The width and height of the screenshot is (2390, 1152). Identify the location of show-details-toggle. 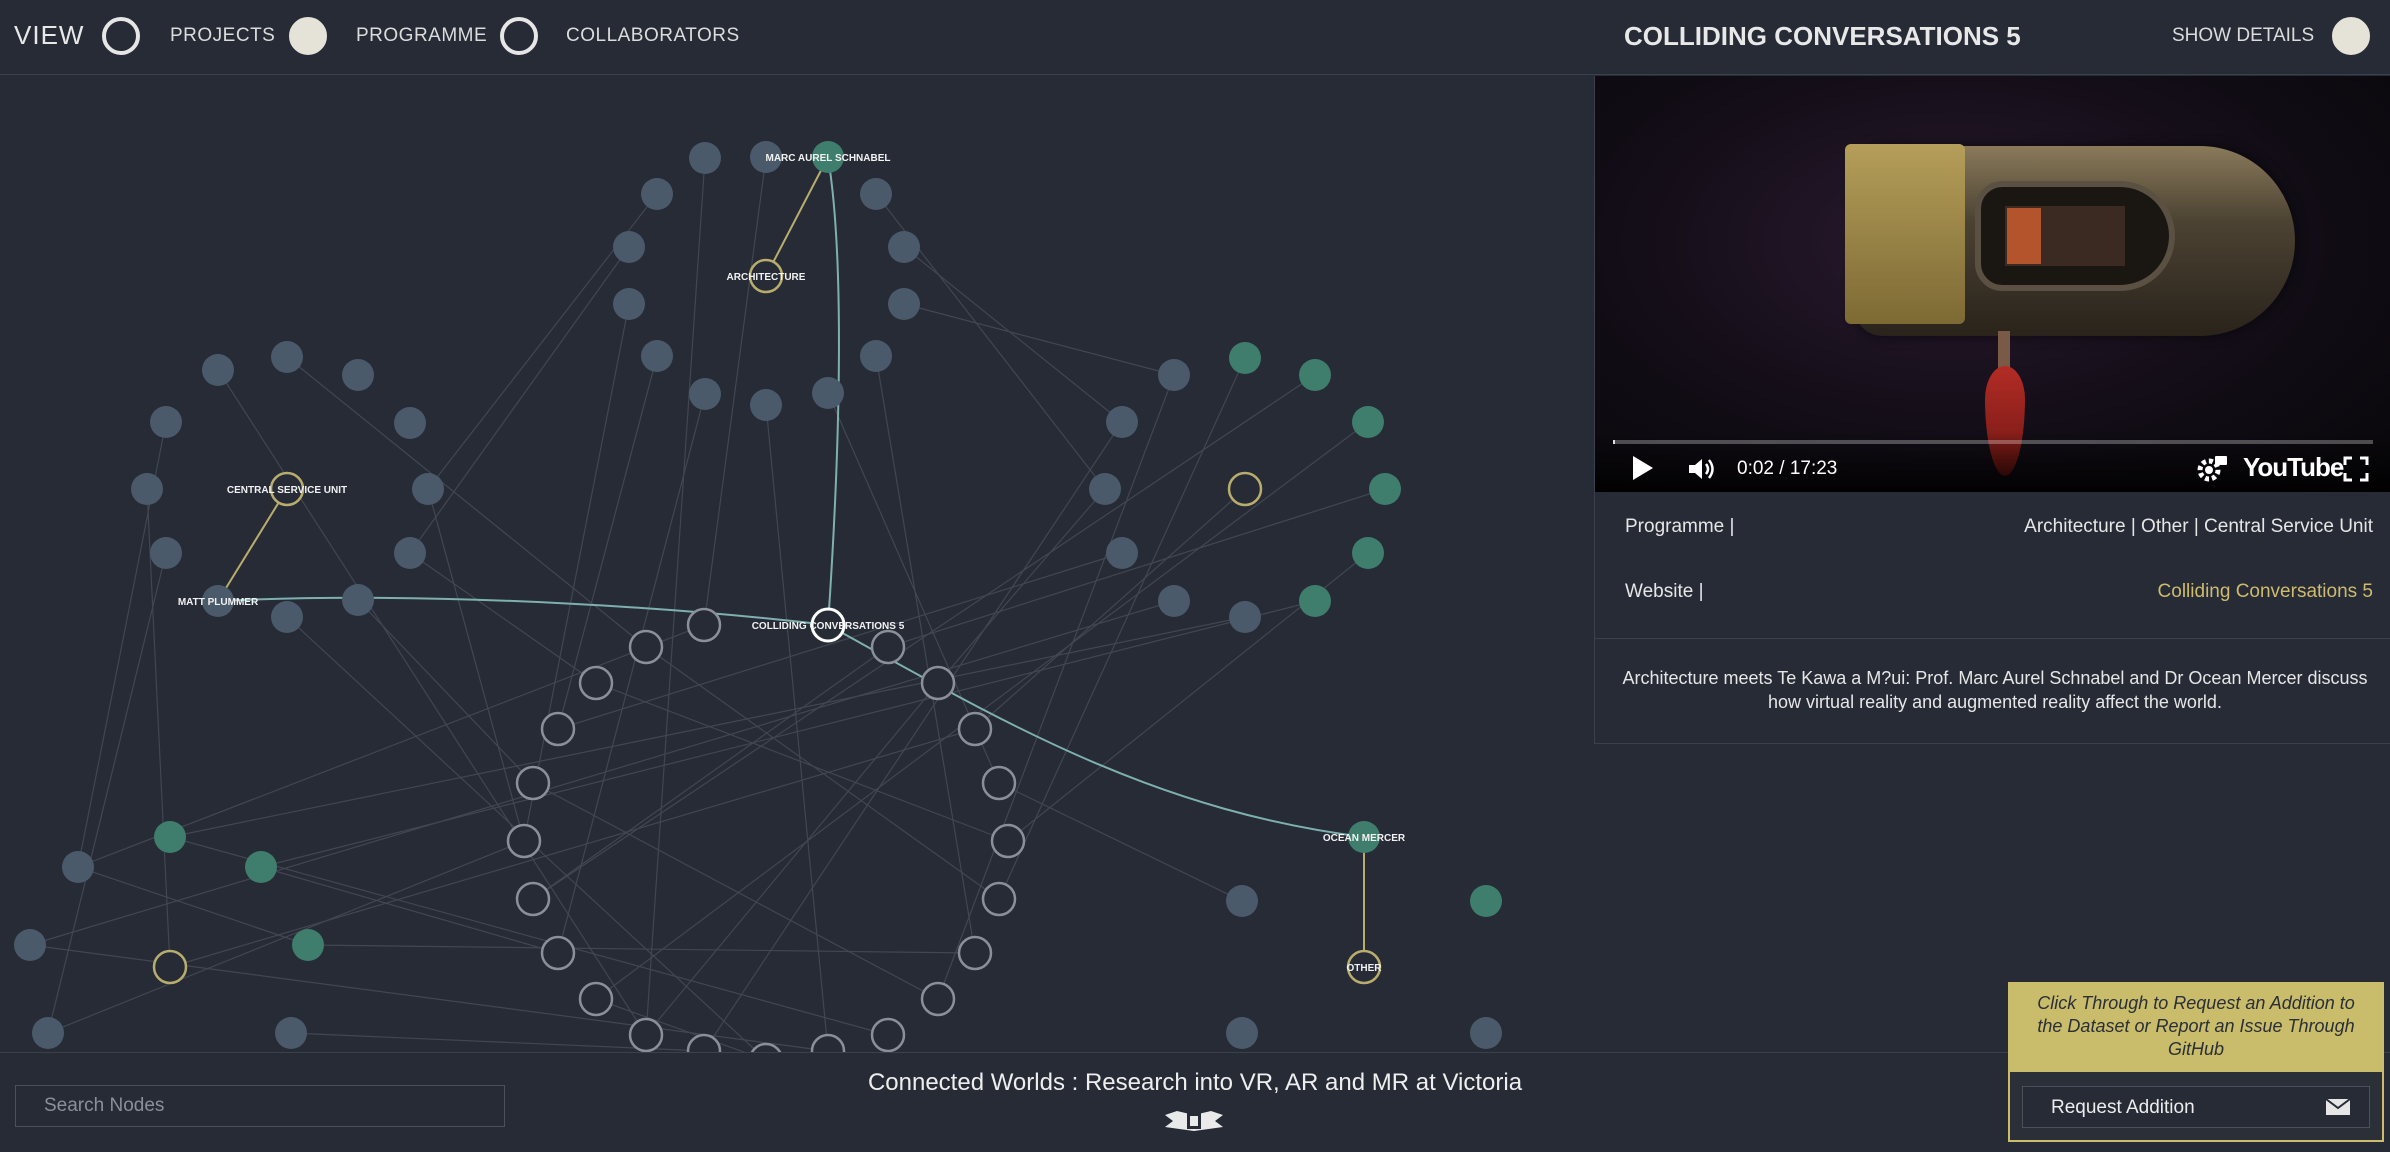
(2351, 36).